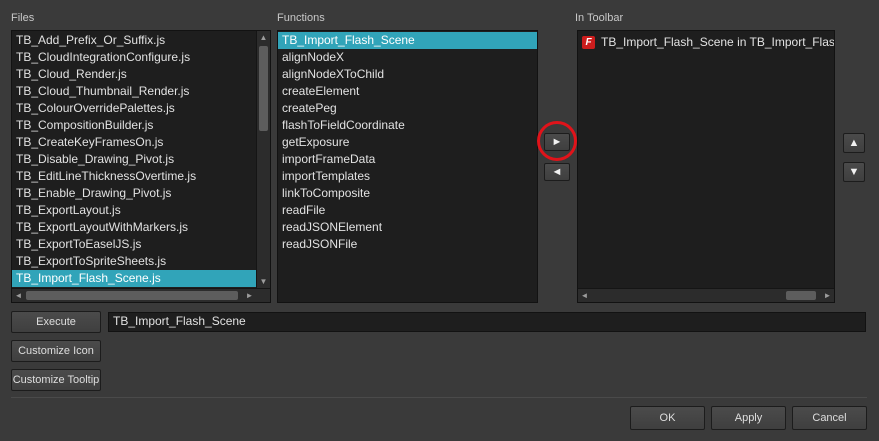  What do you see at coordinates (134, 193) in the screenshot?
I see `files-list-item: TB_Enable_Drawing_Pivot.js` at bounding box center [134, 193].